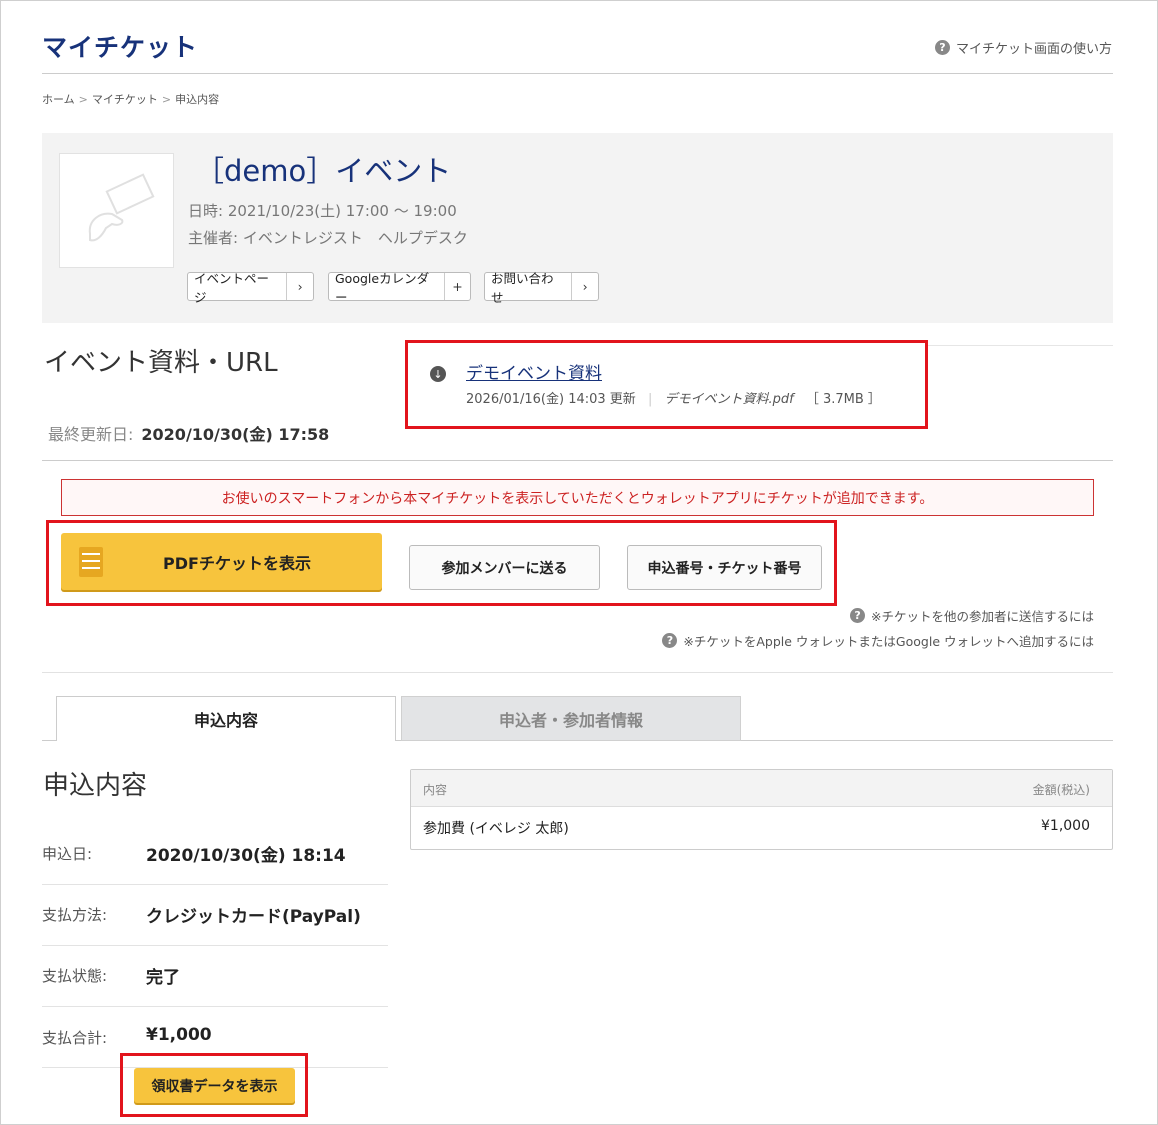  What do you see at coordinates (438, 374) in the screenshot?
I see `download-icon: ↓` at bounding box center [438, 374].